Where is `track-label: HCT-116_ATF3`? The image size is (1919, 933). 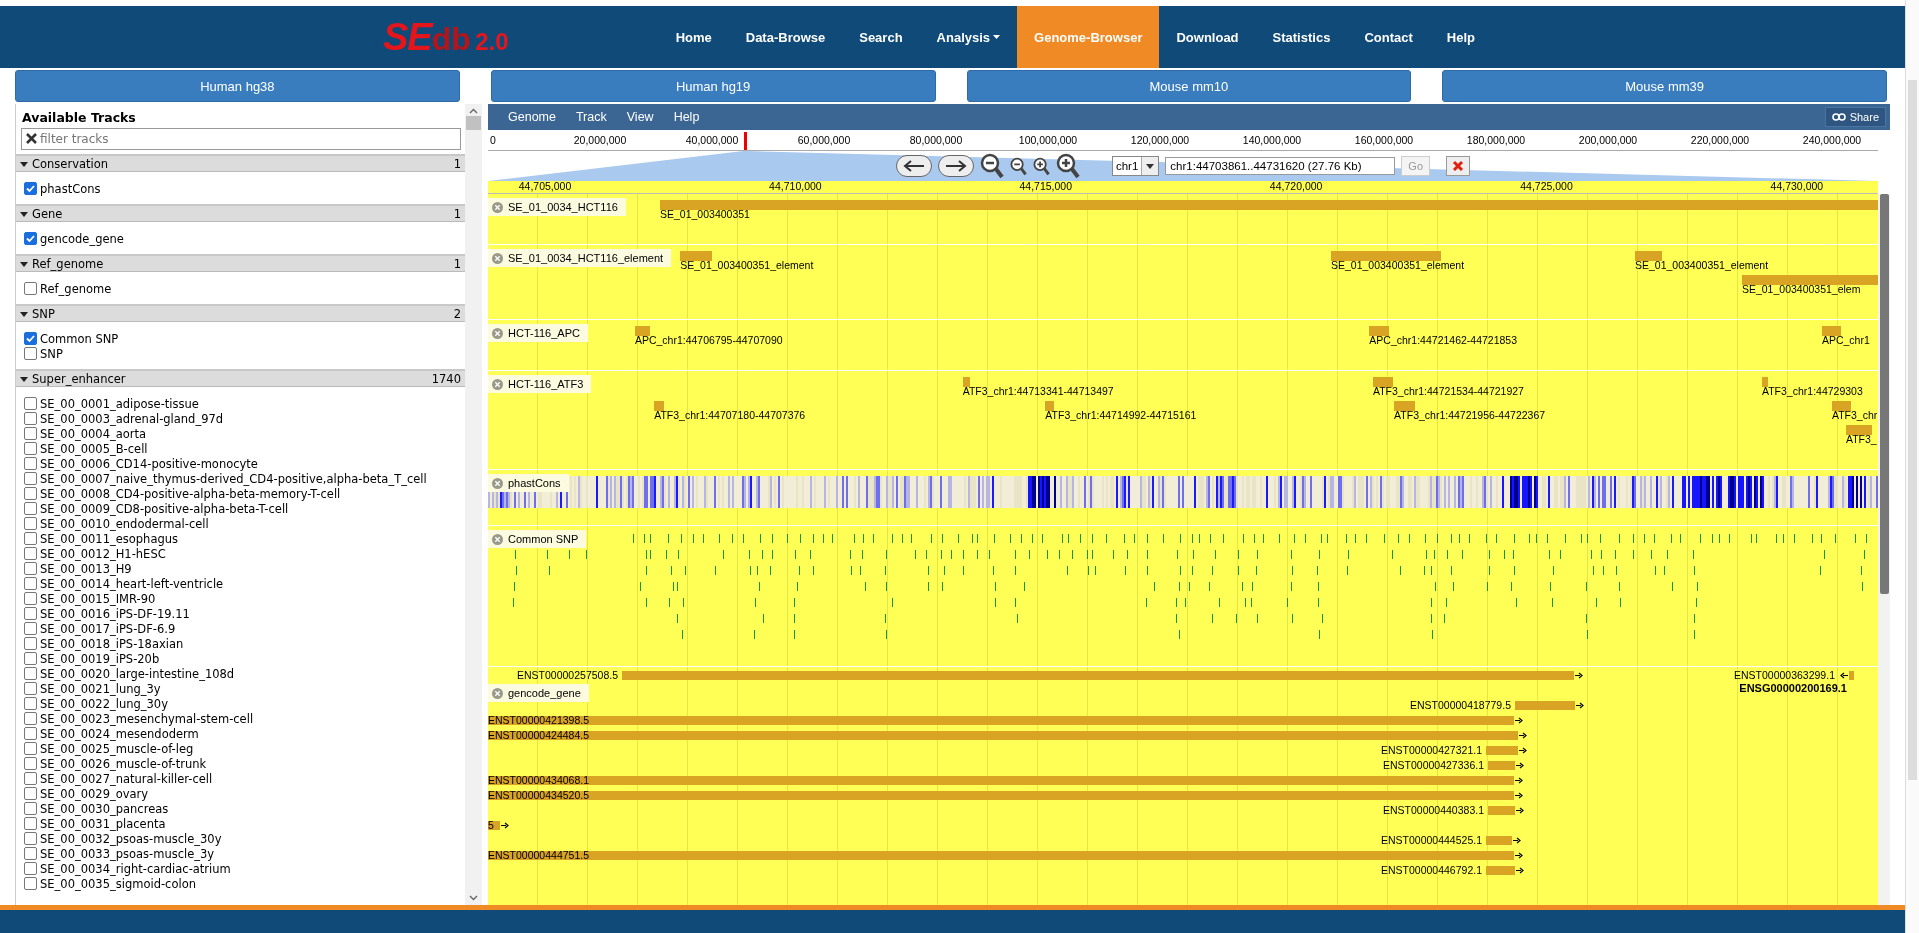
track-label: HCT-116_ATF3 is located at coordinates (540, 384).